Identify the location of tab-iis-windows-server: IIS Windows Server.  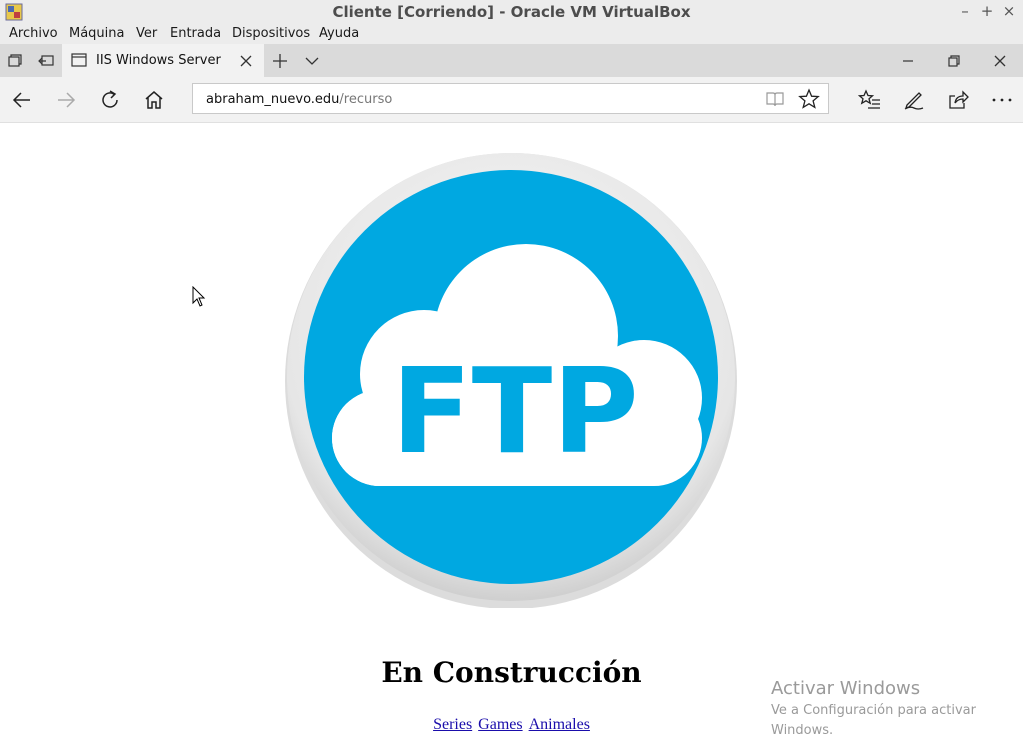
(163, 60).